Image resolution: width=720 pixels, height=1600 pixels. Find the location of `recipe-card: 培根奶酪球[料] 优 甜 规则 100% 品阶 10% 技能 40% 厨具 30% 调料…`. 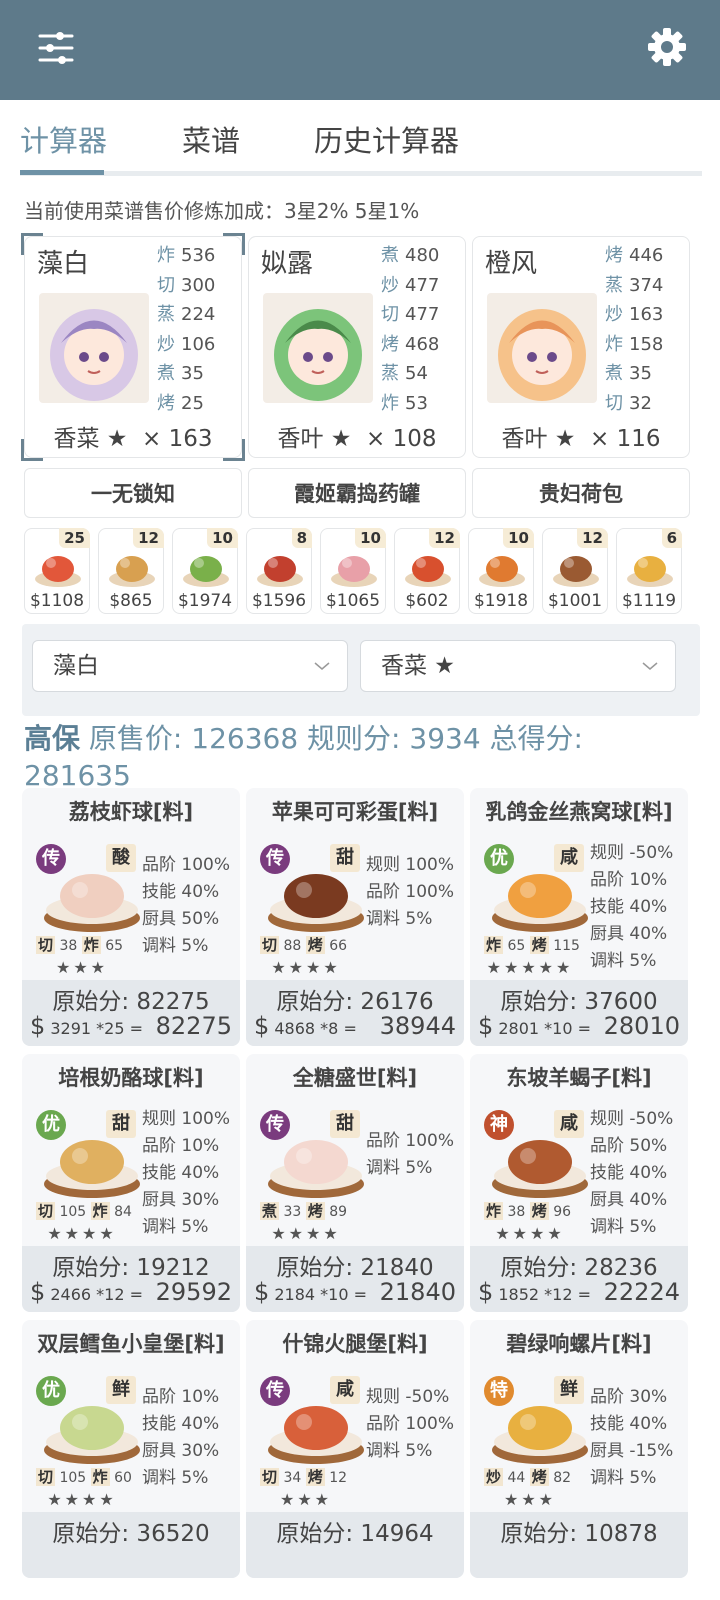

recipe-card: 培根奶酪球[料] 优 甜 规则 100% 品阶 10% 技能 40% 厨具 30% 调料… is located at coordinates (131, 1183).